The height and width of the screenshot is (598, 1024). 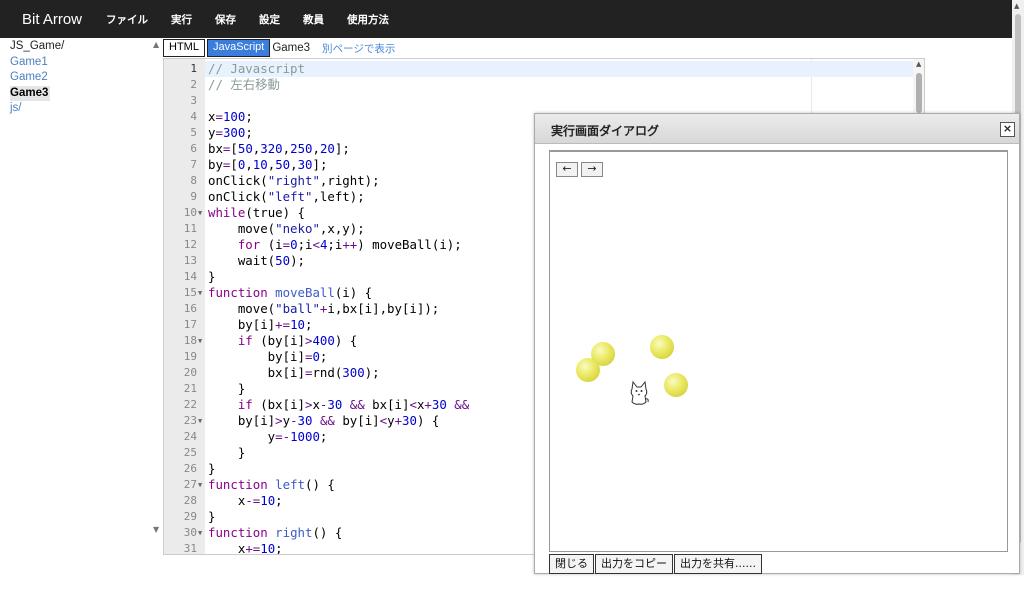 I want to click on left-arrow-button: ←, so click(x=567, y=169).